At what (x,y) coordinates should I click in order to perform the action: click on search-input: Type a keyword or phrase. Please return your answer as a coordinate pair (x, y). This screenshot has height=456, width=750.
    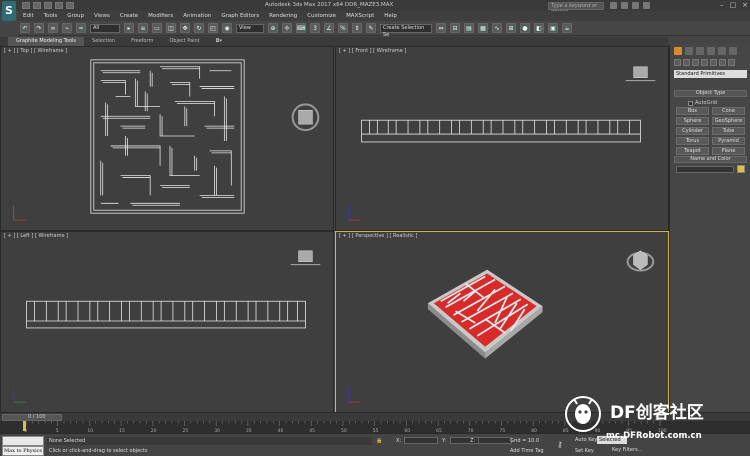
    Looking at the image, I should click on (576, 8).